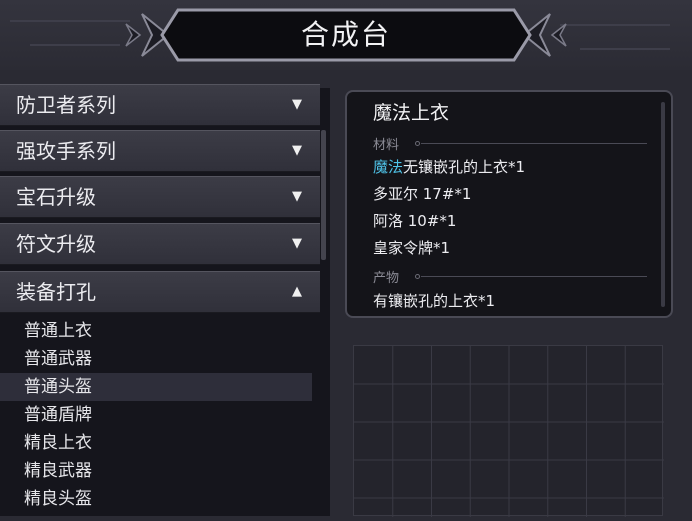 The width and height of the screenshot is (692, 521). What do you see at coordinates (156, 331) in the screenshot?
I see `sub-item-normal-top: 普通上衣` at bounding box center [156, 331].